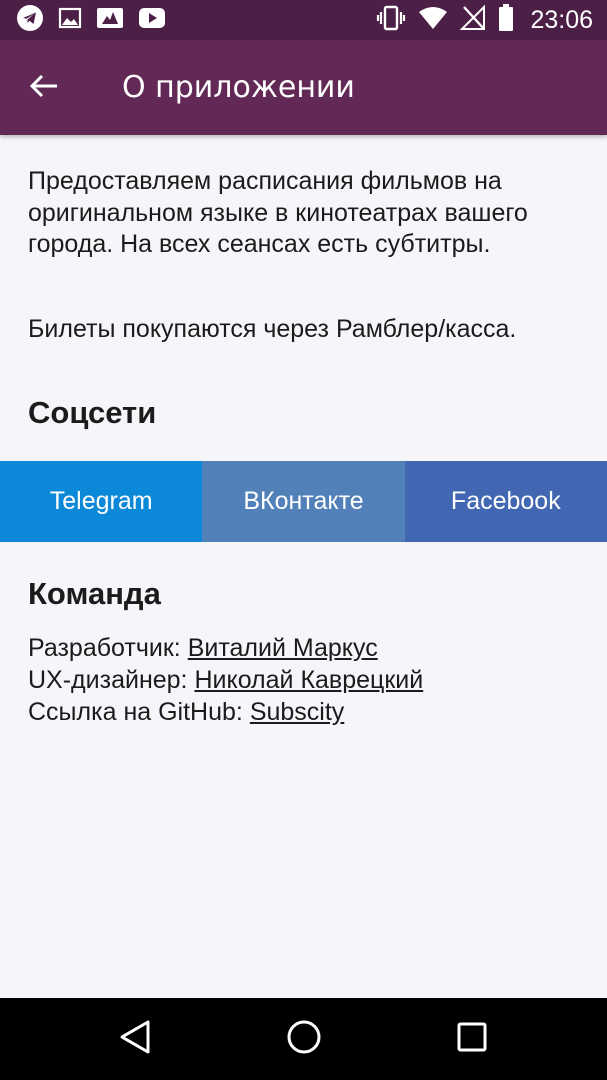 The image size is (607, 1080). Describe the element at coordinates (391, 20) in the screenshot. I see `vibrate-icon` at that location.